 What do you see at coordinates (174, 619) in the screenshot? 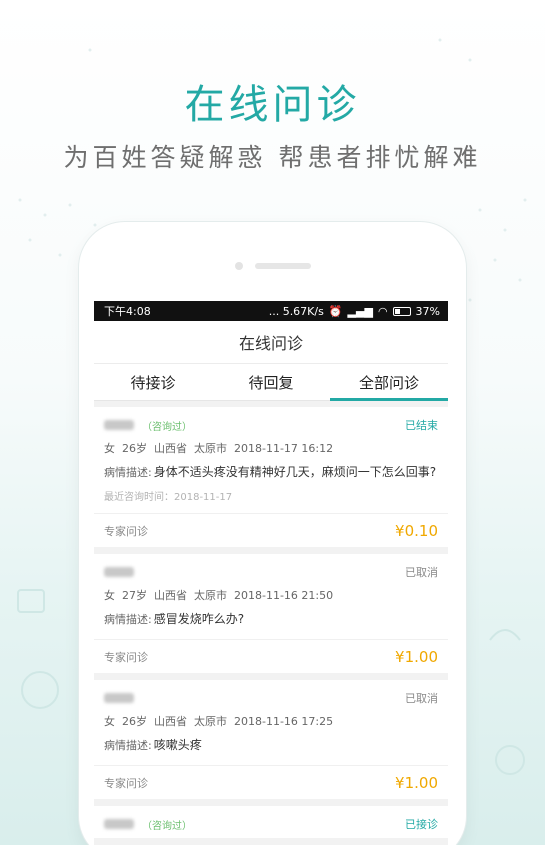
I see `condition-description: 病情描述: 感冒发烧咋么办?` at bounding box center [174, 619].